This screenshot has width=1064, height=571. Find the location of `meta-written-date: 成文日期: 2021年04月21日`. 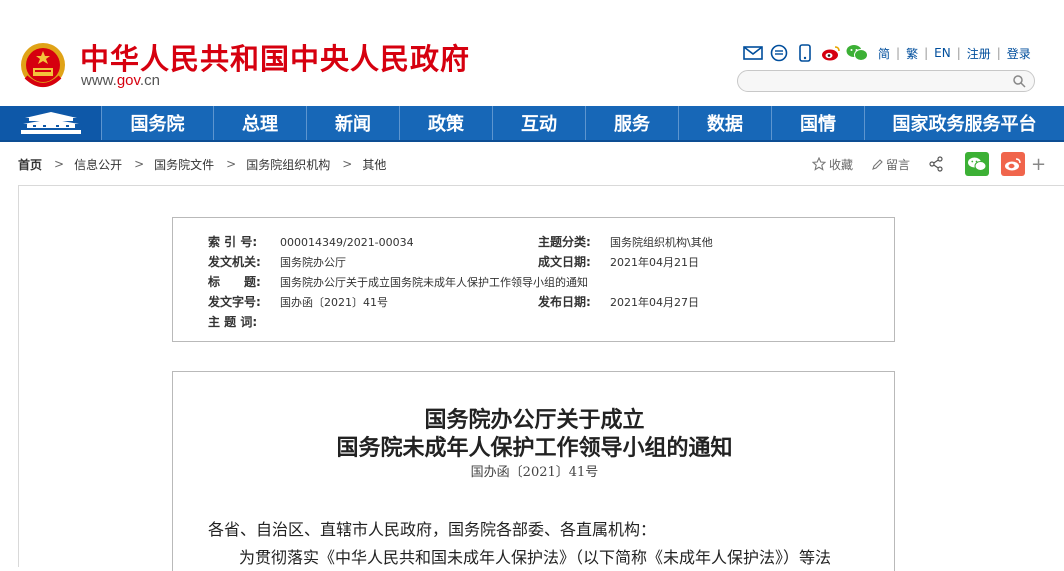

meta-written-date: 成文日期: 2021年04月21日 is located at coordinates (618, 261).